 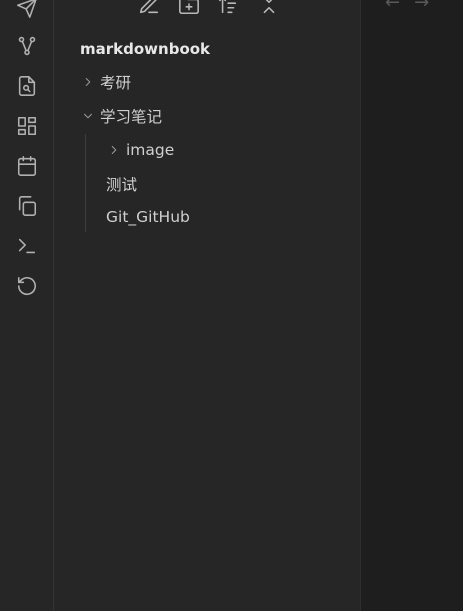 I want to click on file-label: Git_GitHub, so click(x=148, y=217).